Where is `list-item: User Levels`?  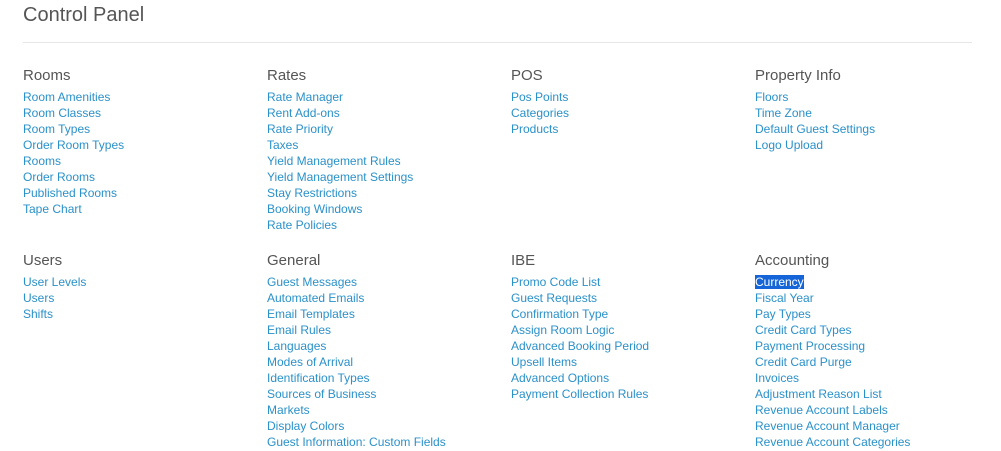
list-item: User Levels is located at coordinates (143, 282).